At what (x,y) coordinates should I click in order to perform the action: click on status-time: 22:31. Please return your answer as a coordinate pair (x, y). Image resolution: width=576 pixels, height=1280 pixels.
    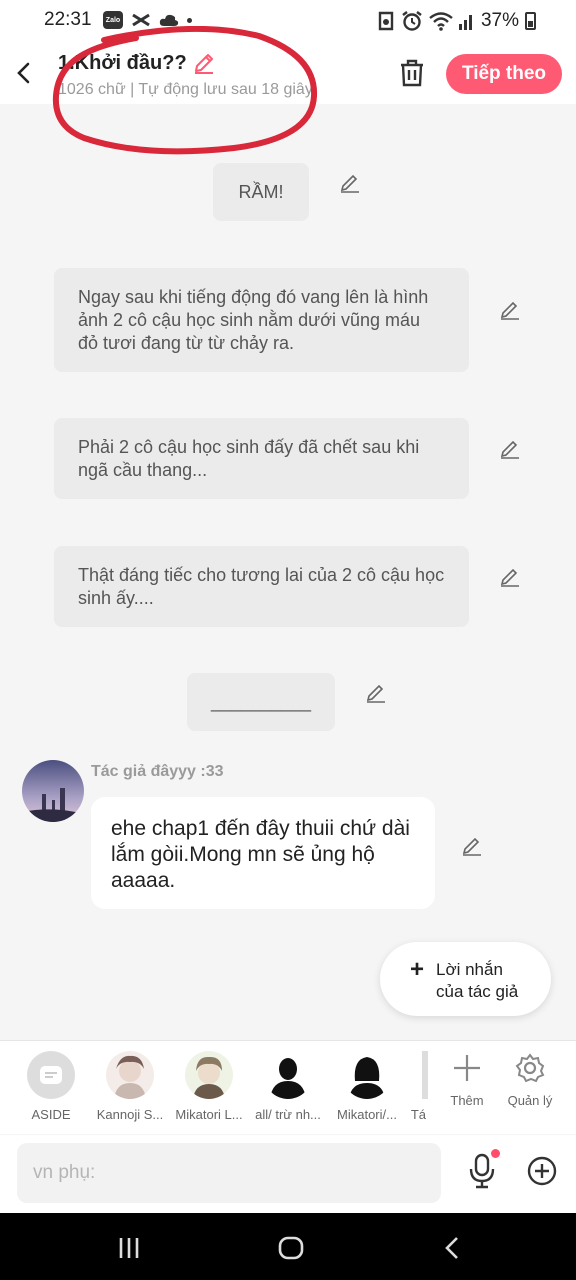
    Looking at the image, I should click on (68, 19).